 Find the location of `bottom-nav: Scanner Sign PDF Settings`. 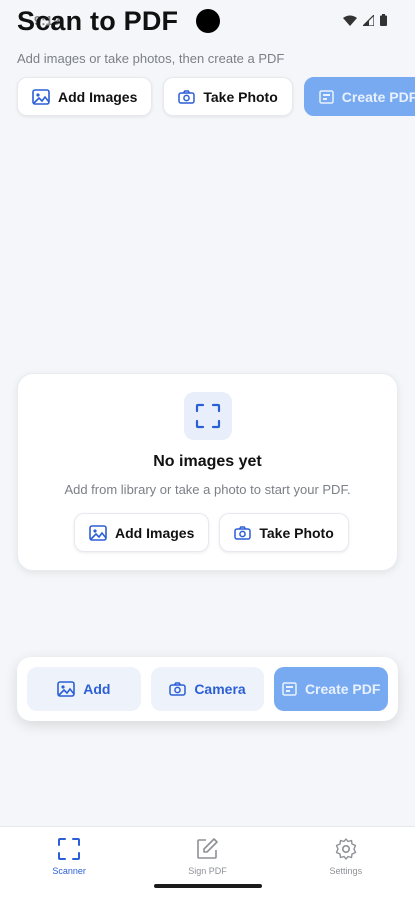

bottom-nav: Scanner Sign PDF Settings is located at coordinates (207, 863).